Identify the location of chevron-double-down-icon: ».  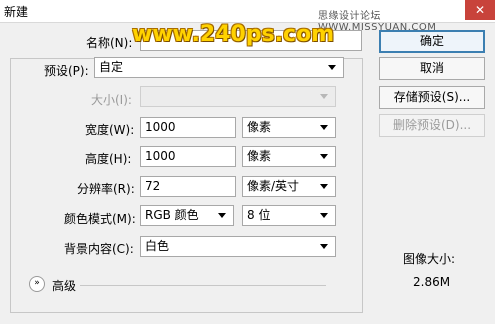
(37, 284).